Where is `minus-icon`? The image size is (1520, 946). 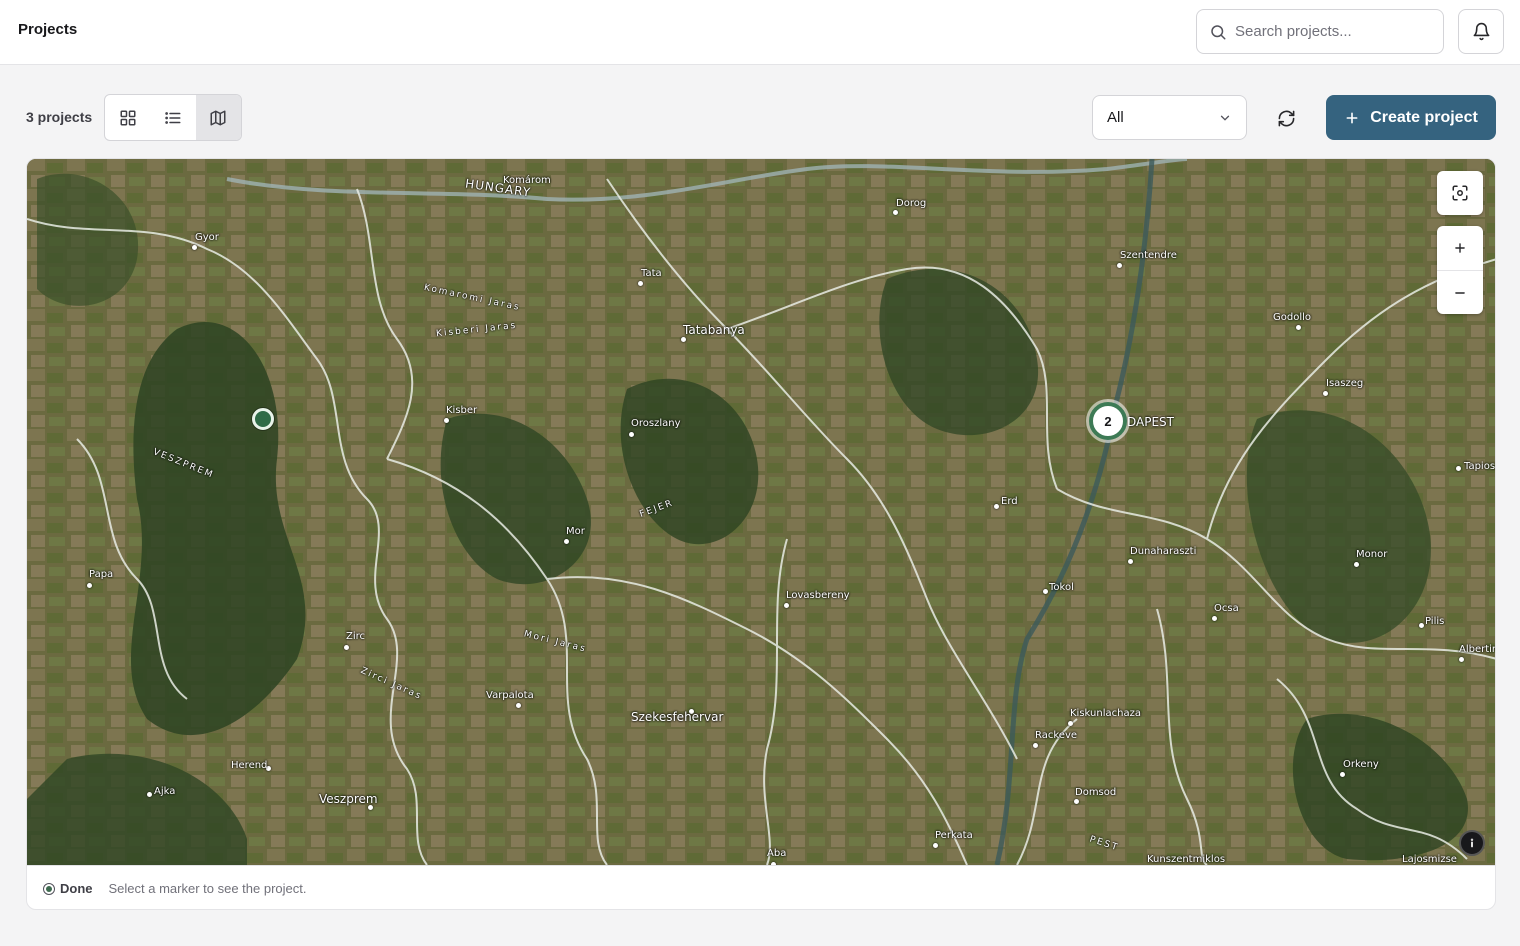 minus-icon is located at coordinates (1460, 292).